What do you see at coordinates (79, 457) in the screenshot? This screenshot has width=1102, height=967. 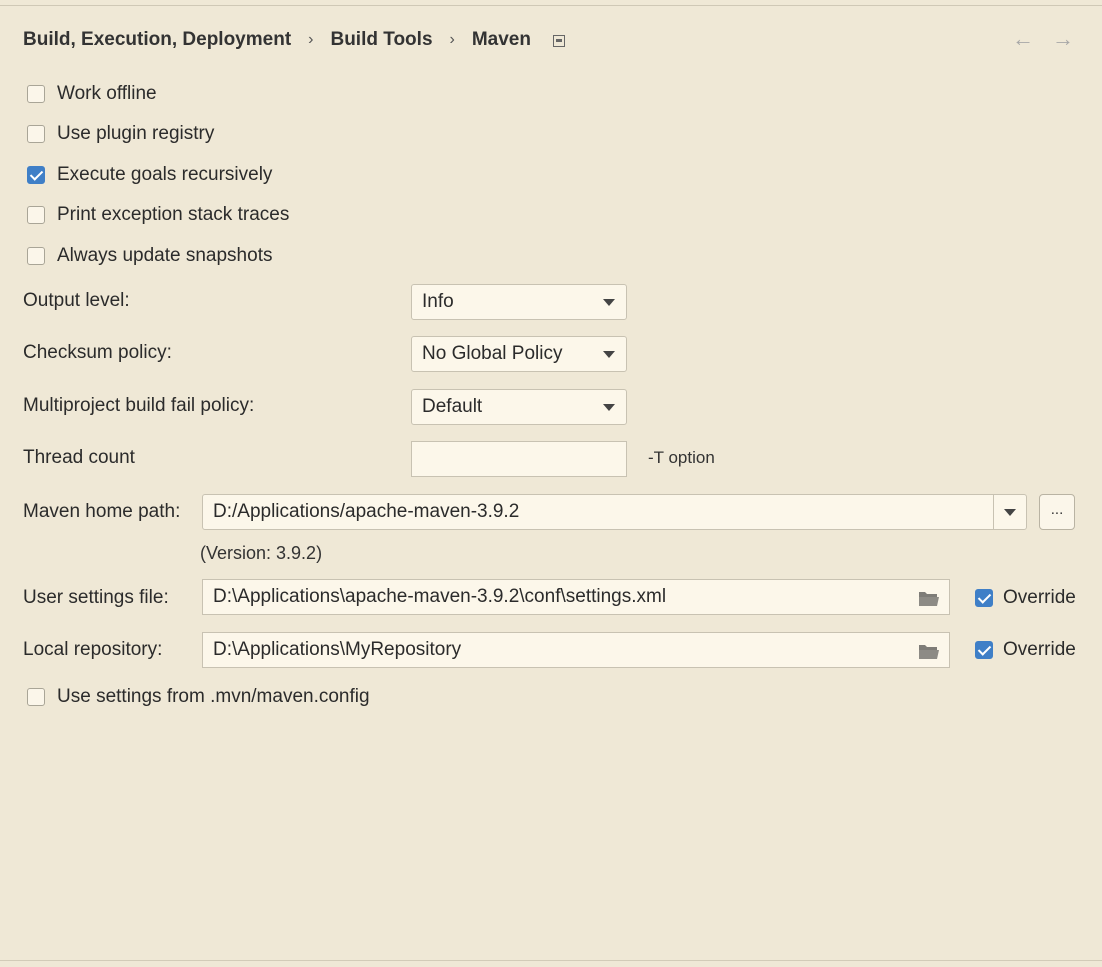 I see `thread-count-label: Thread count` at bounding box center [79, 457].